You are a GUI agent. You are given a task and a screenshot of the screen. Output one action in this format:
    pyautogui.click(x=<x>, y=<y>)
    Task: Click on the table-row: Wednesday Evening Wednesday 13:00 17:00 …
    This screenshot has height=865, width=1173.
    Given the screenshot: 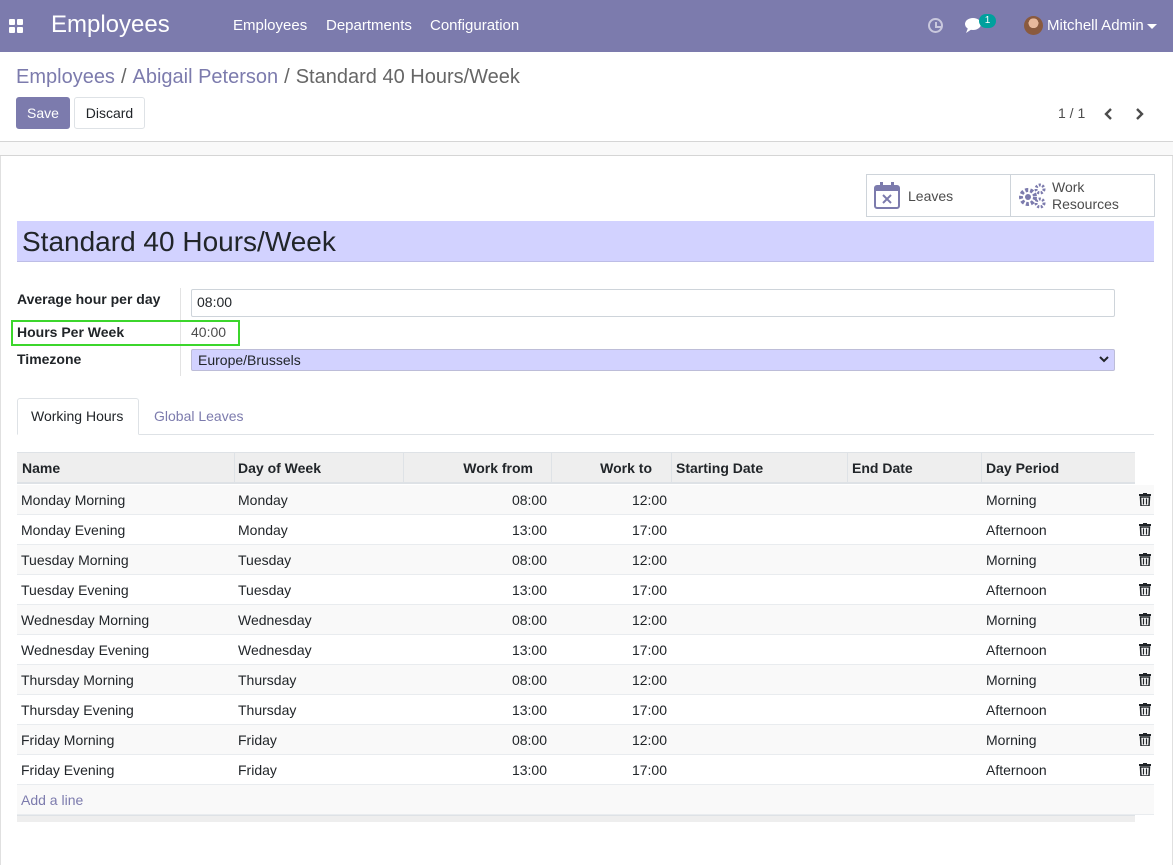 What is the action you would take?
    pyautogui.click(x=585, y=650)
    